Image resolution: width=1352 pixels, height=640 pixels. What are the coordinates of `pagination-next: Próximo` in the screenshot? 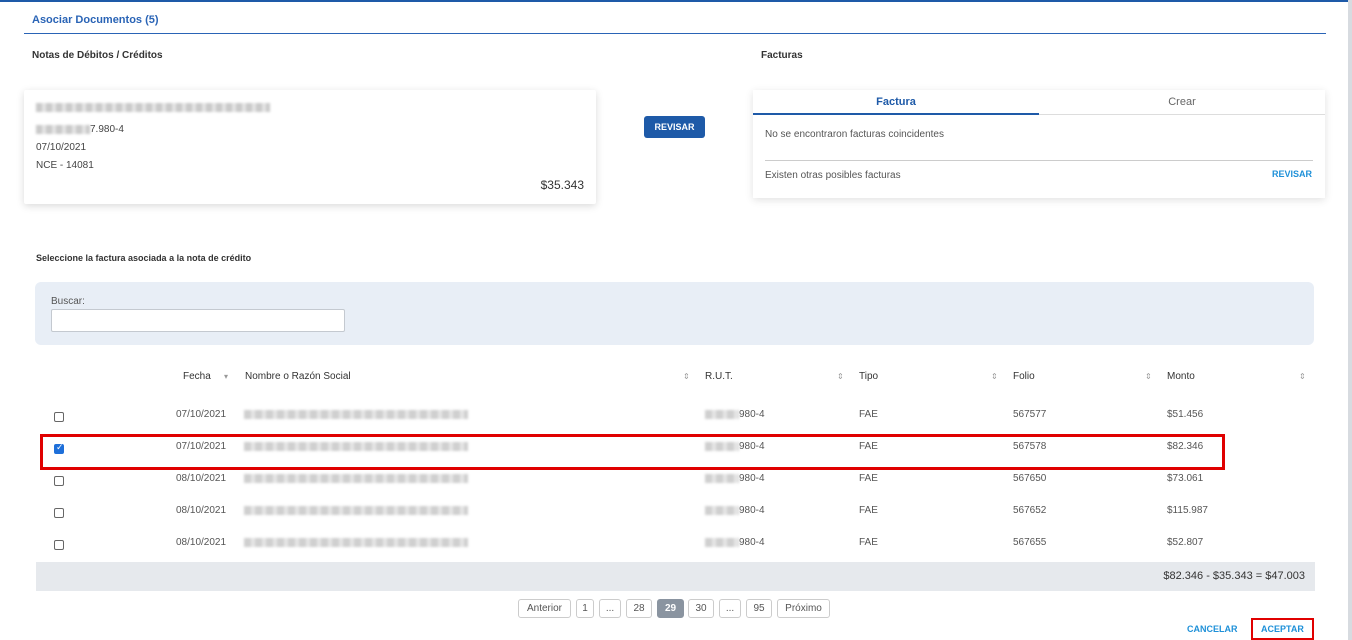 It's located at (803, 608).